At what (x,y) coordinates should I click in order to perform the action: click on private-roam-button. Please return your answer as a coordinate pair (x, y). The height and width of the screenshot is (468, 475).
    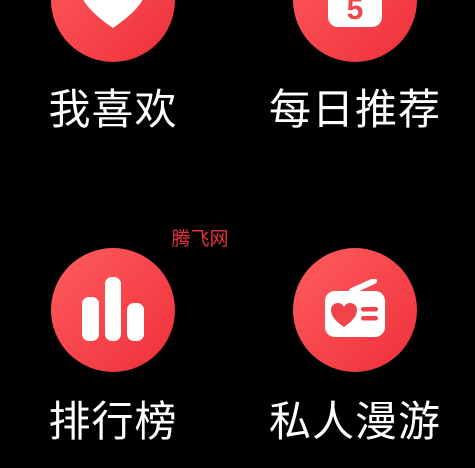
    Looking at the image, I should click on (355, 310).